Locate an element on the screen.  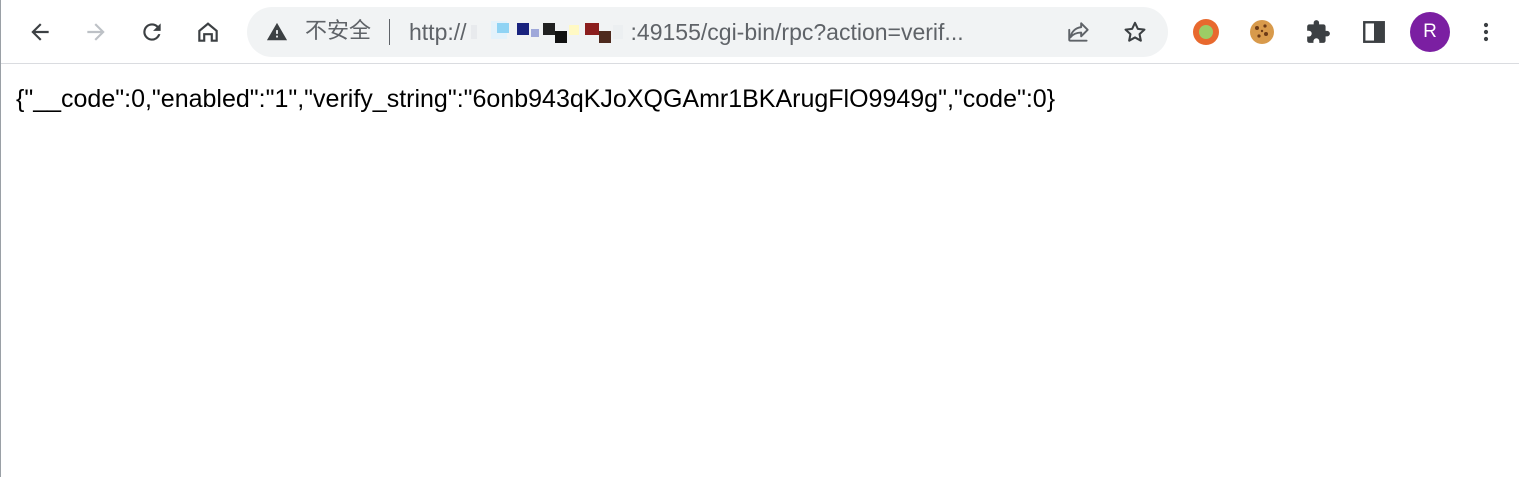
url-scheme: http:// is located at coordinates (438, 32).